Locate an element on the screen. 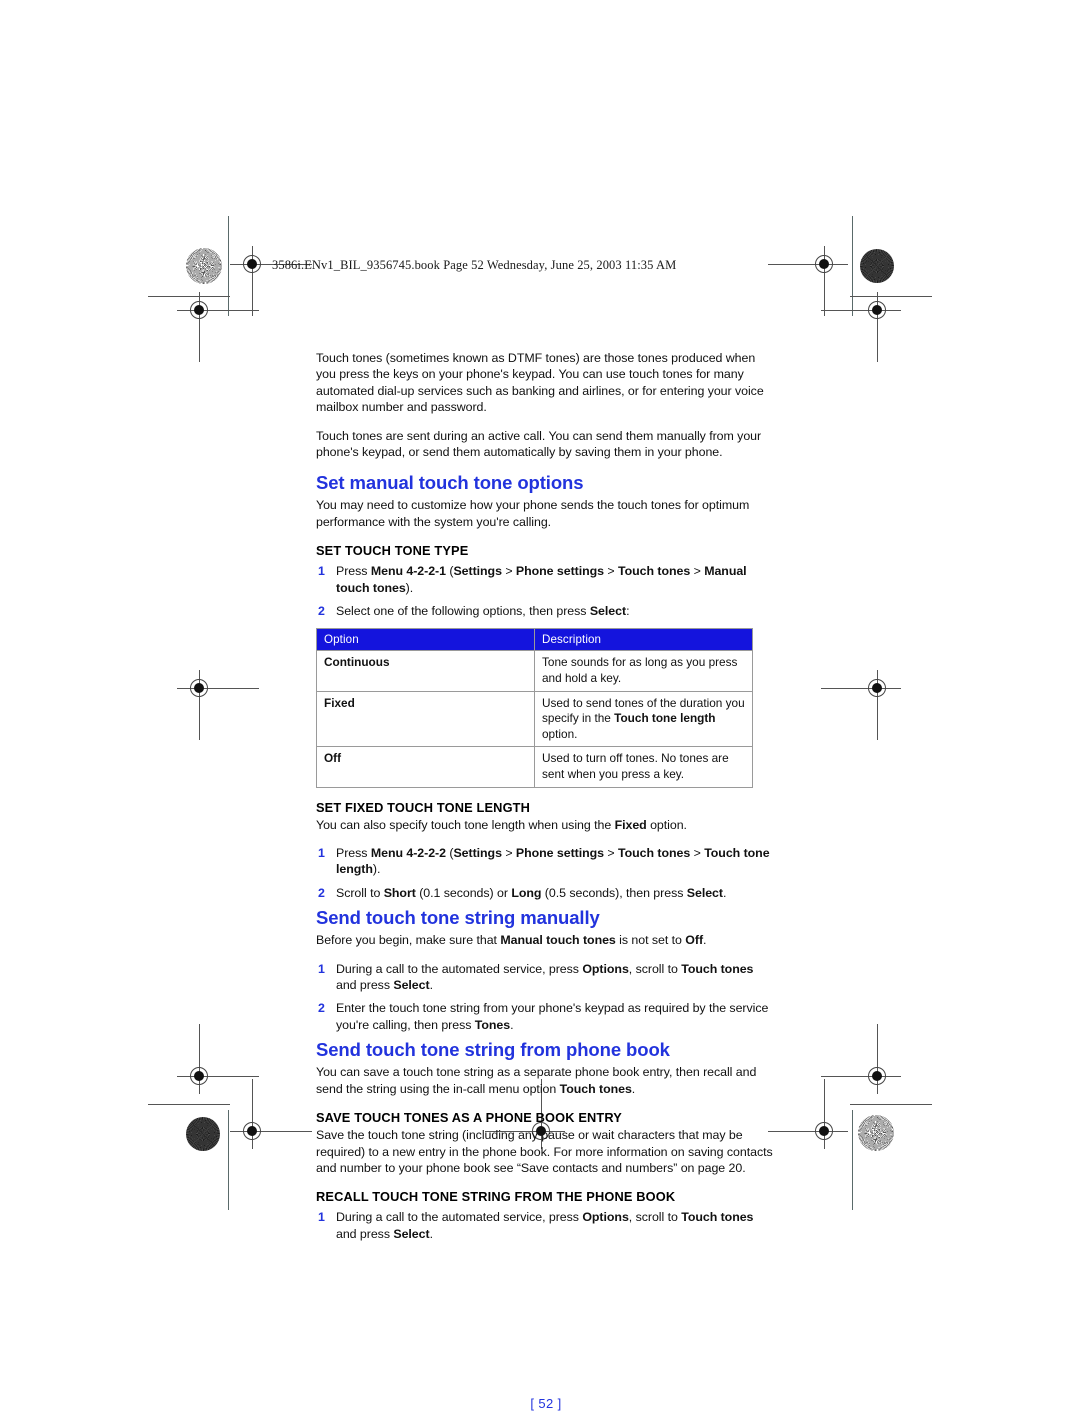 The width and height of the screenshot is (1080, 1411). cell-text-part: option. is located at coordinates (560, 733).